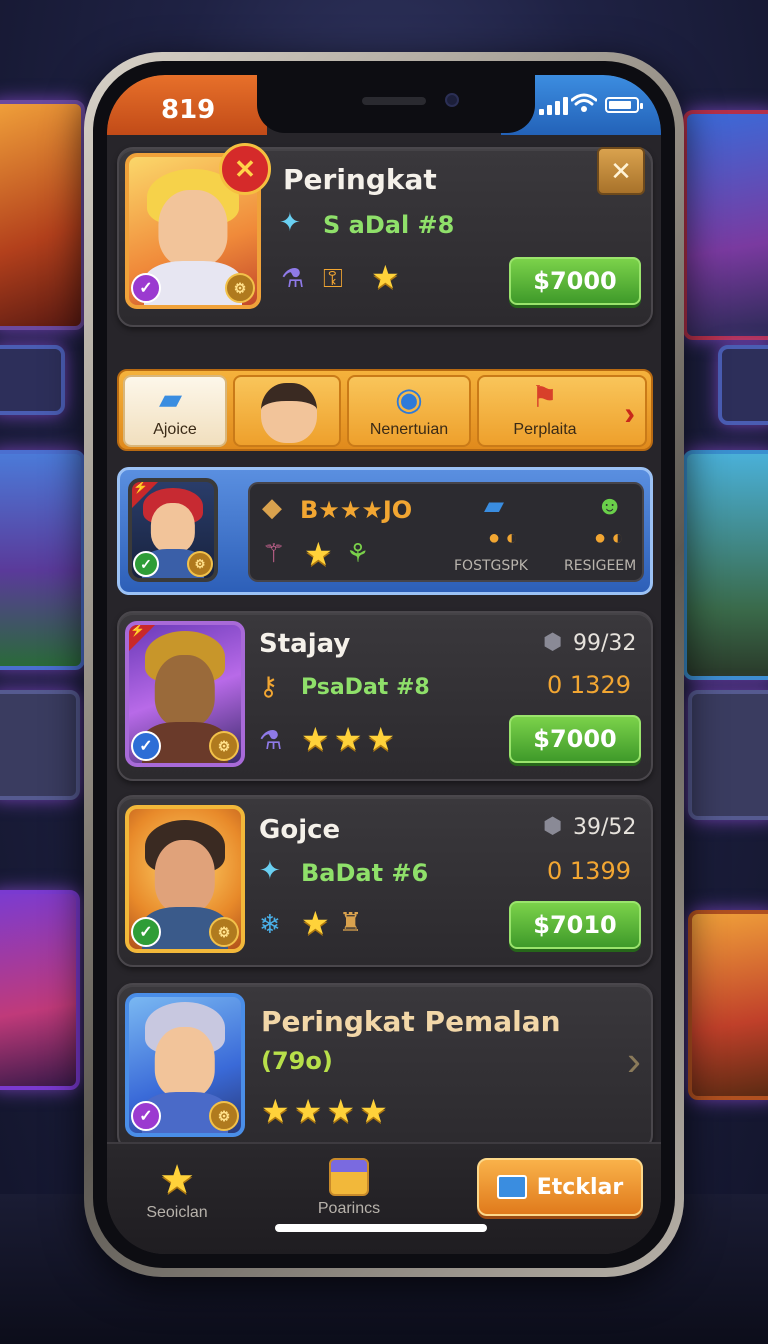 The height and width of the screenshot is (1344, 768). I want to click on chess-icon: ♜, so click(351, 922).